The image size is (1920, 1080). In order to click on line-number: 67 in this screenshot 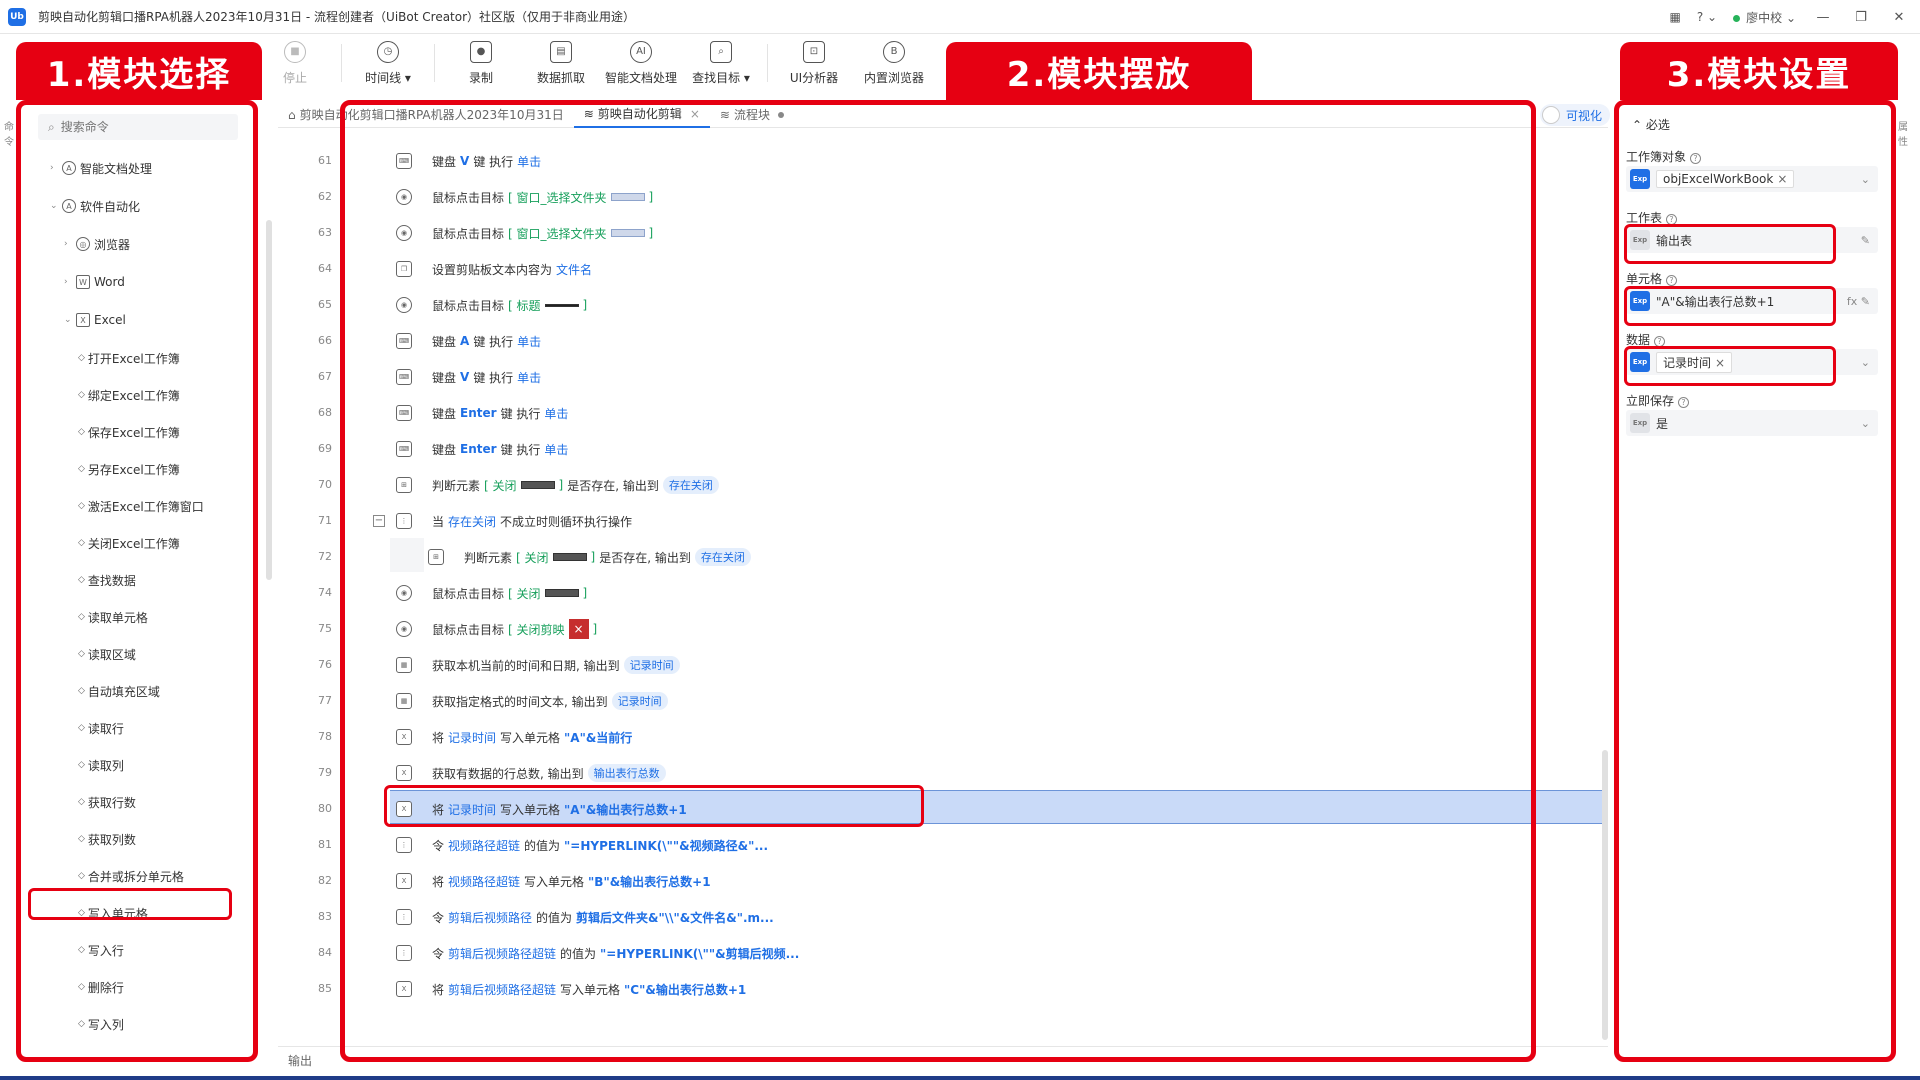, I will do `click(325, 376)`.